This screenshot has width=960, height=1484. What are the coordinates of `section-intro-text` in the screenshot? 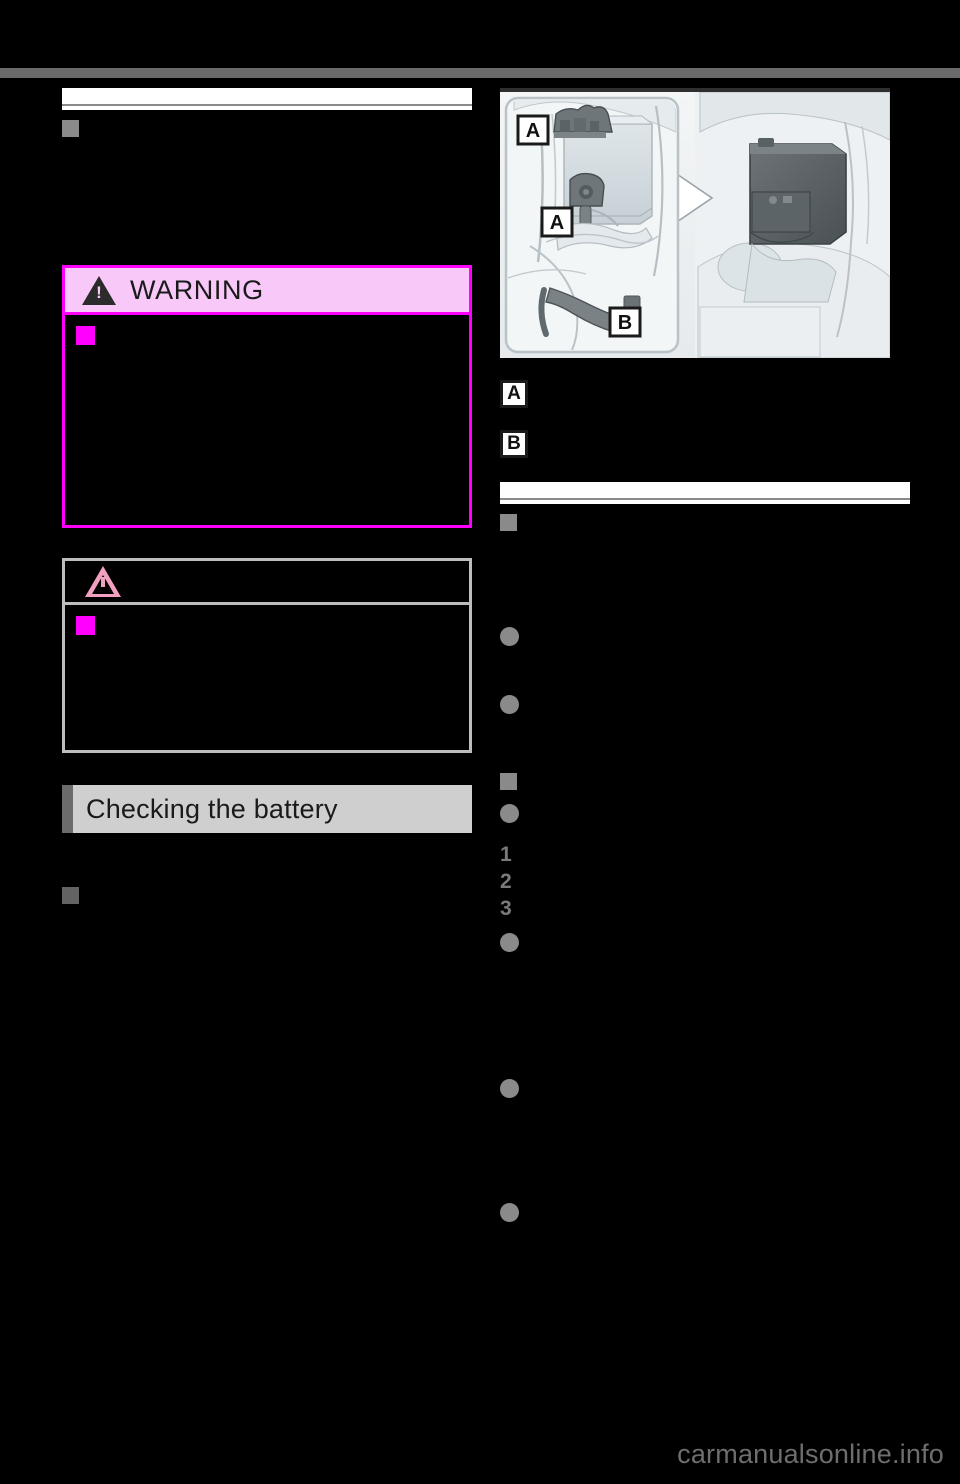 It's located at (267, 855).